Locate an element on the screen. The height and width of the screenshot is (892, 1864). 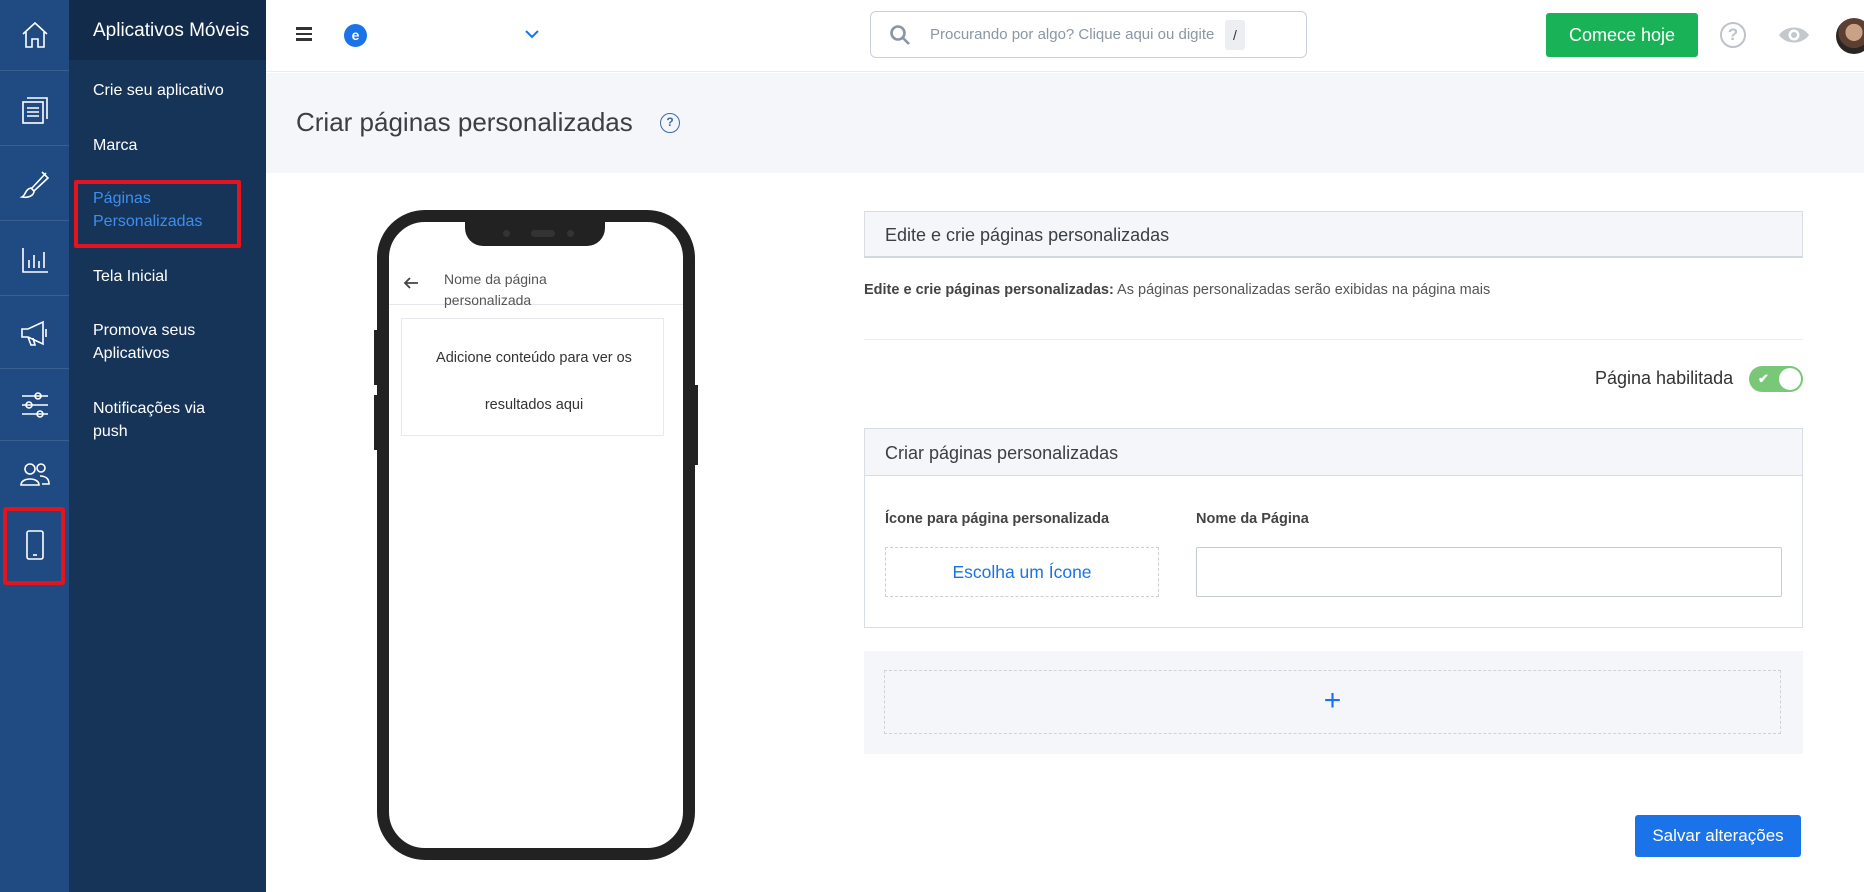
add-page-area: + is located at coordinates (1333, 702).